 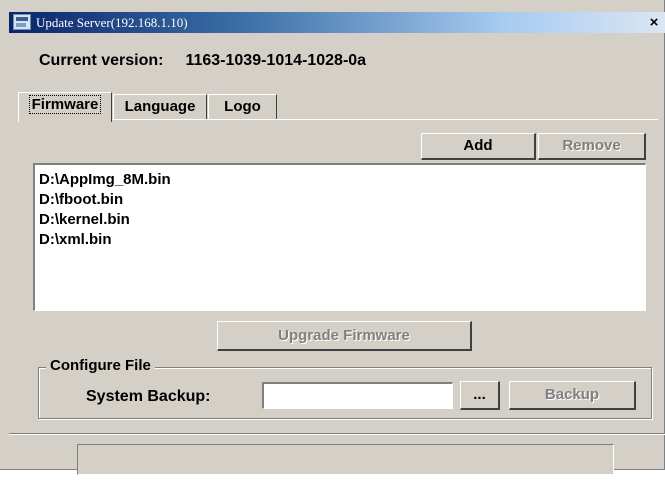 I want to click on system-backup-path-input, so click(x=357, y=395).